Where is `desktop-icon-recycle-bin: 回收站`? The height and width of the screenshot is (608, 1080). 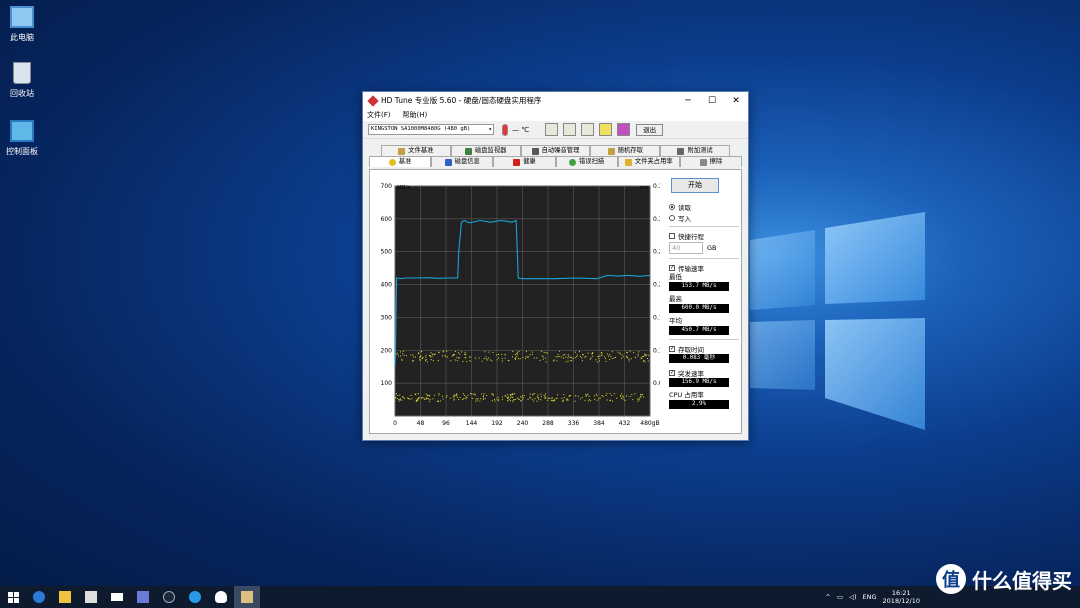
desktop-icon-recycle-bin: 回收站 is located at coordinates (26, 80).